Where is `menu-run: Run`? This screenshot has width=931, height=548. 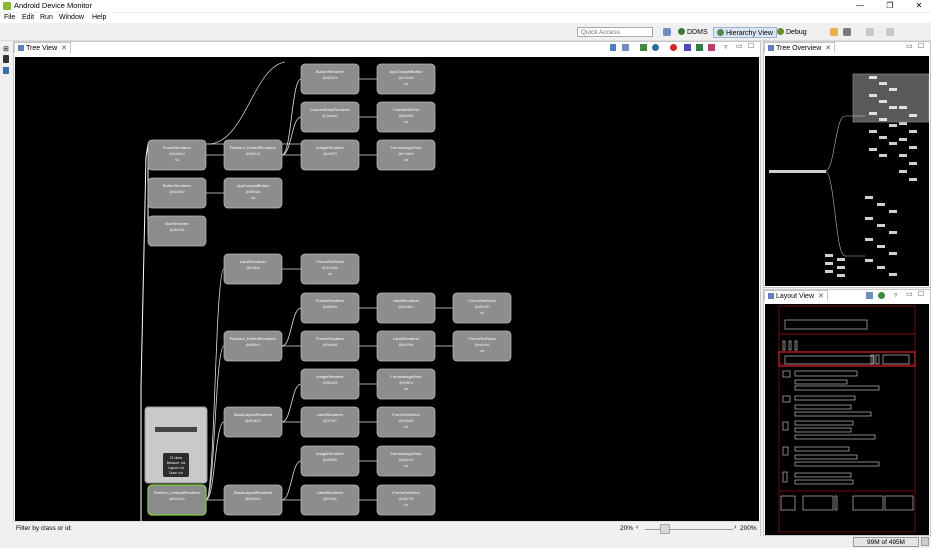 menu-run: Run is located at coordinates (46, 17).